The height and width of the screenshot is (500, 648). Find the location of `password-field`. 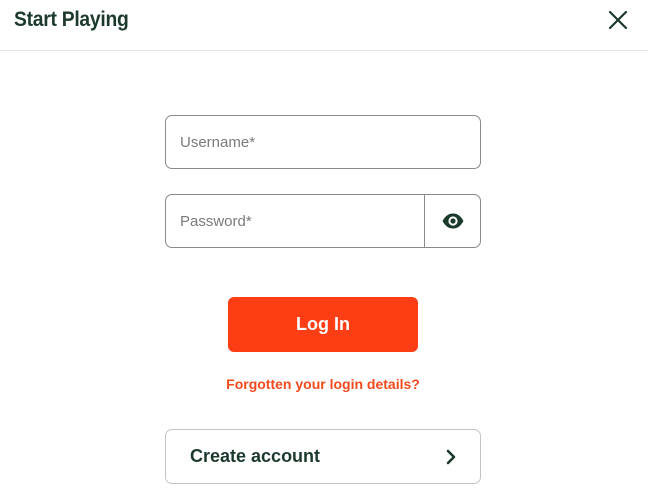

password-field is located at coordinates (323, 221).